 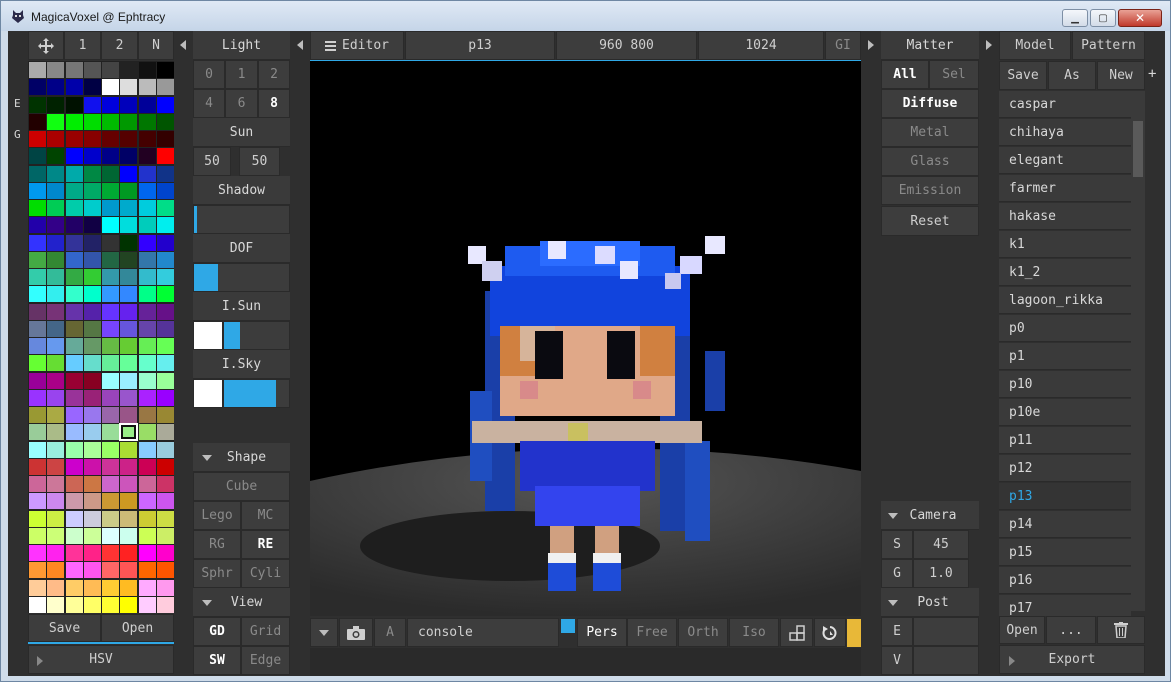 I want to click on a-button: A, so click(x=390, y=632).